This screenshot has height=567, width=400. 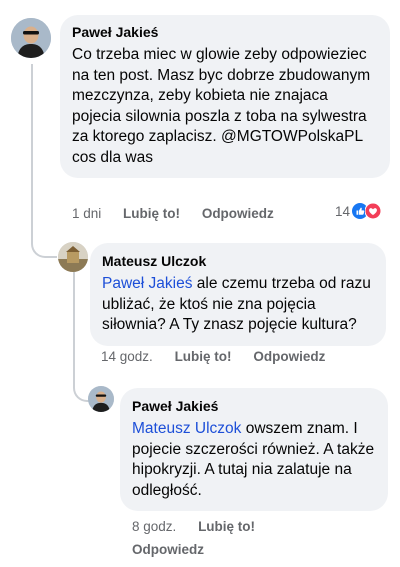 I want to click on love-reaction-icon, so click(x=373, y=211).